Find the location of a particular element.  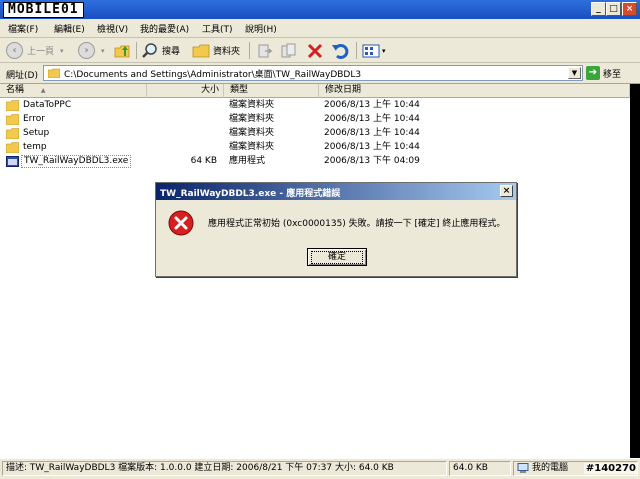

go-arrow-icon: ➔ is located at coordinates (593, 73).